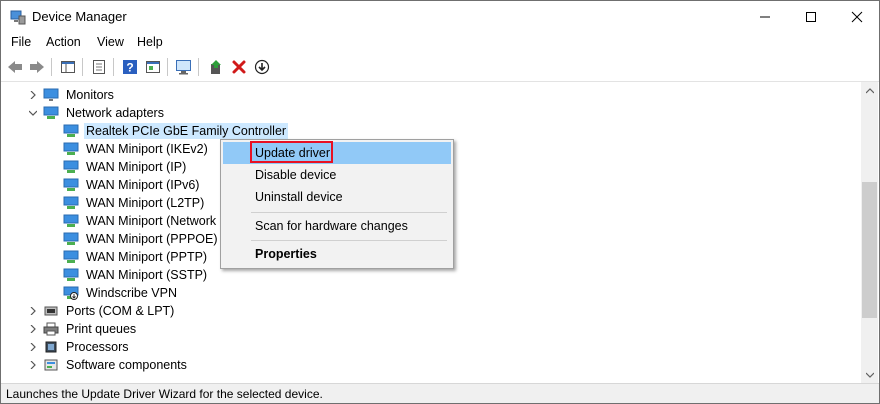 This screenshot has width=880, height=404. What do you see at coordinates (120, 311) in the screenshot?
I see `tree-item-label: Ports (COM & LPT)` at bounding box center [120, 311].